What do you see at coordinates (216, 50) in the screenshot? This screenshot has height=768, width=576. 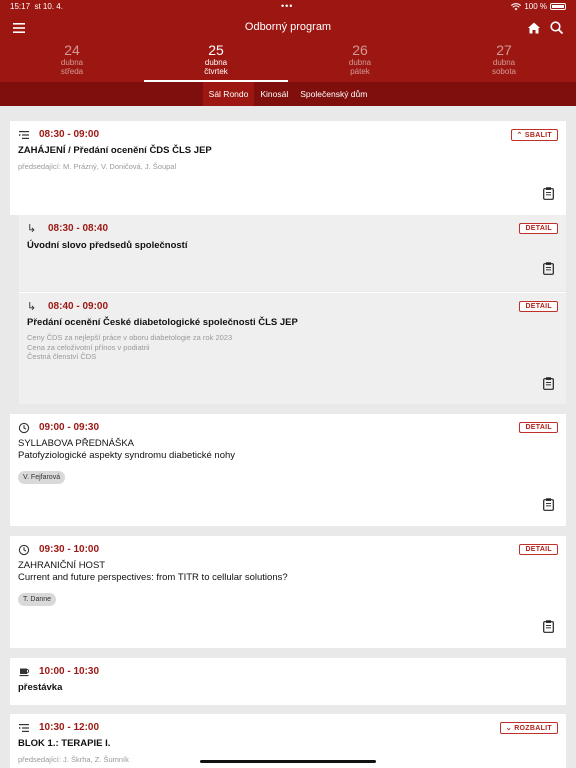 I see `day-number: 25` at bounding box center [216, 50].